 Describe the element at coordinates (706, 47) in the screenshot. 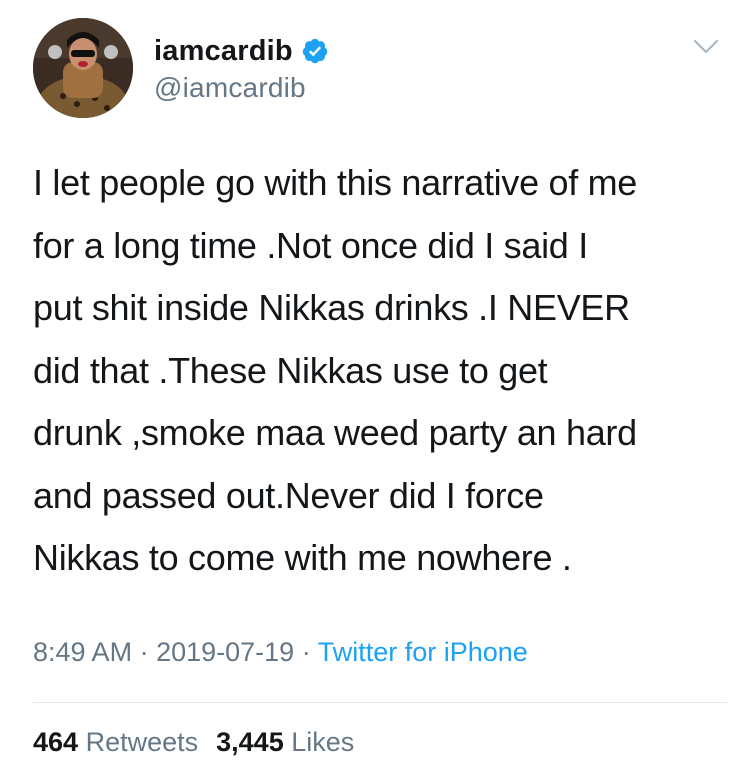

I see `chevron-down-icon` at that location.